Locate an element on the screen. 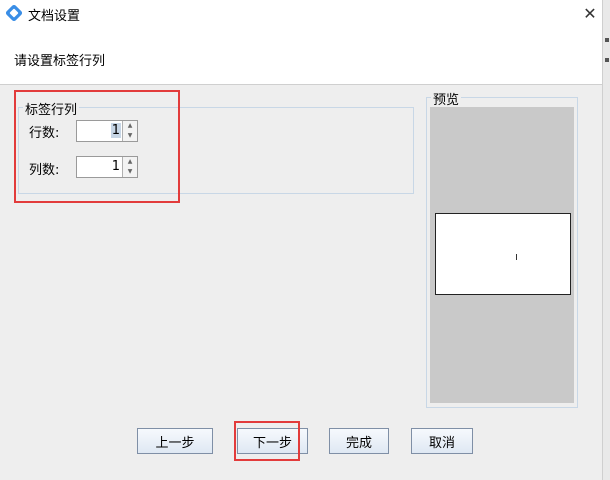 The image size is (610, 480). preview-legend: 预览 is located at coordinates (446, 98).